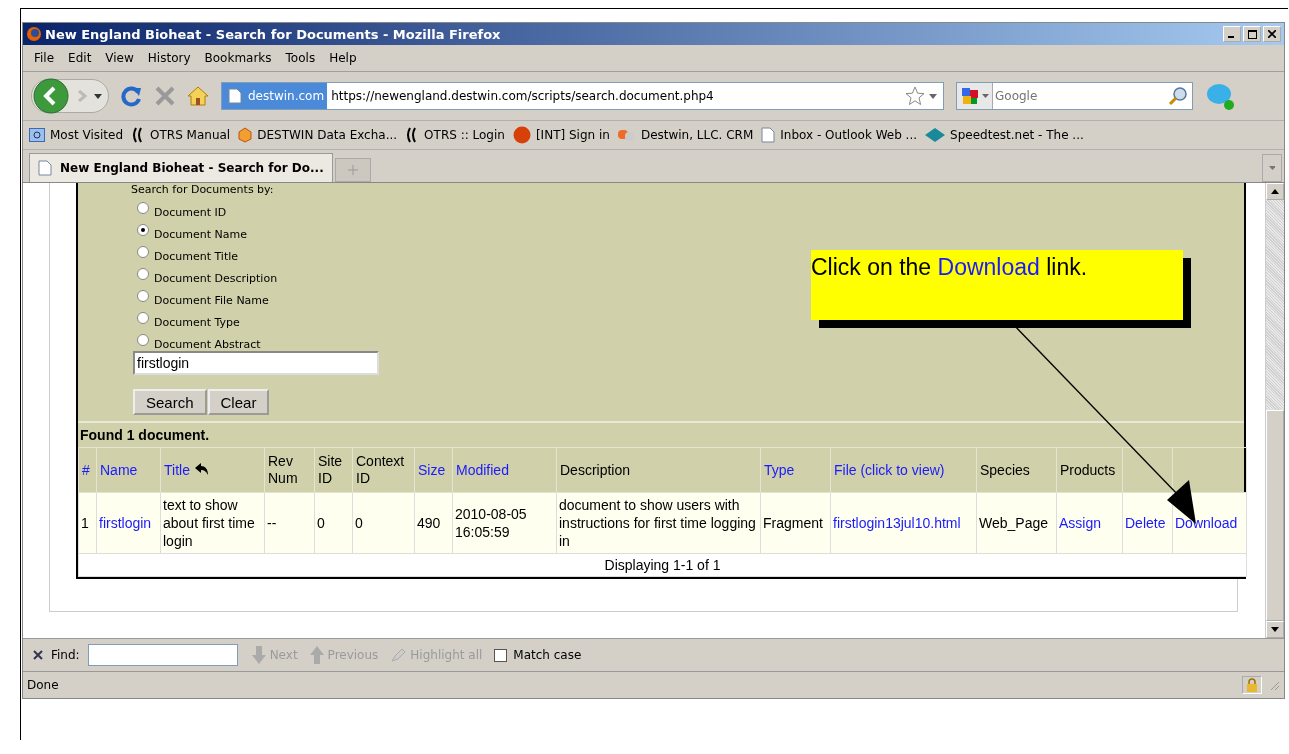 The image size is (1289, 754). I want to click on radio-label: Document Type, so click(197, 322).